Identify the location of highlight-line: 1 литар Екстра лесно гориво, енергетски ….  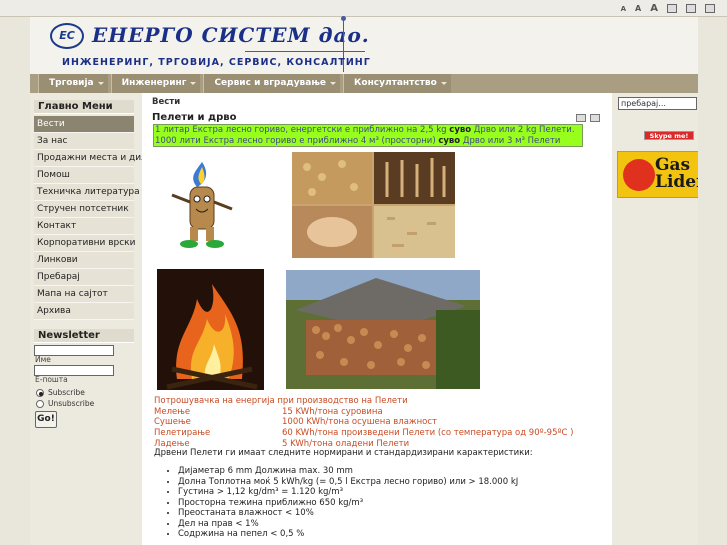
(365, 130).